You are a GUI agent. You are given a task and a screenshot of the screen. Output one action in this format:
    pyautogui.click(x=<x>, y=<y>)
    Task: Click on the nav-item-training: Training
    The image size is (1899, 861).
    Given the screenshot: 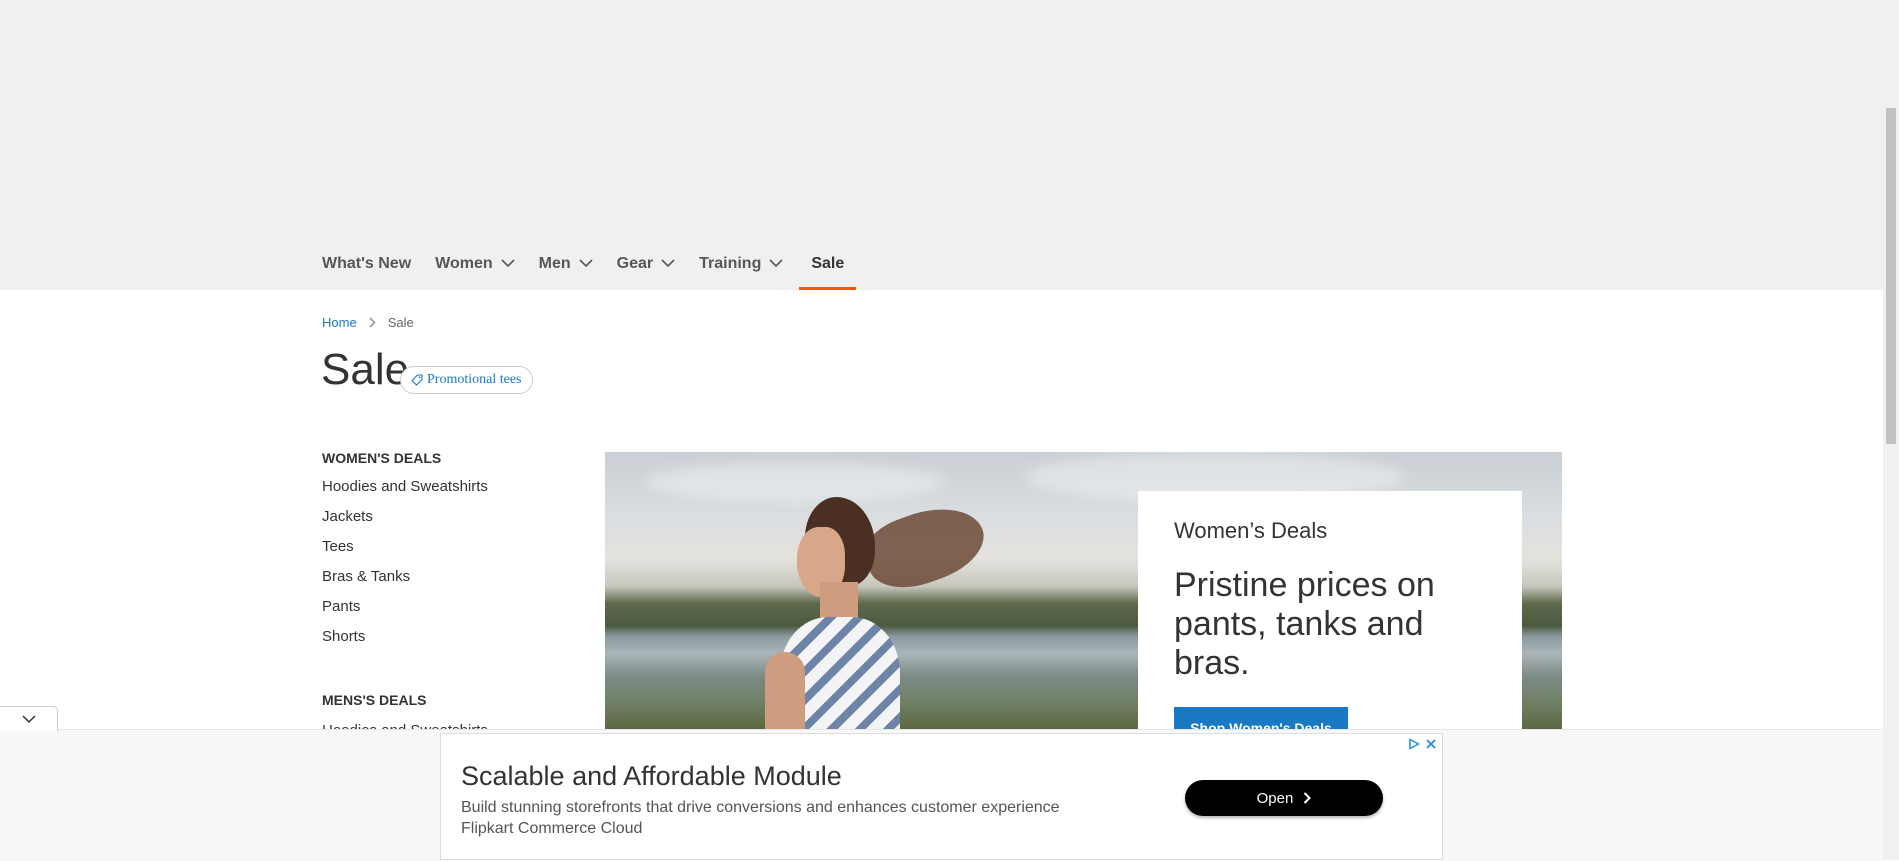 What is the action you would take?
    pyautogui.click(x=741, y=263)
    